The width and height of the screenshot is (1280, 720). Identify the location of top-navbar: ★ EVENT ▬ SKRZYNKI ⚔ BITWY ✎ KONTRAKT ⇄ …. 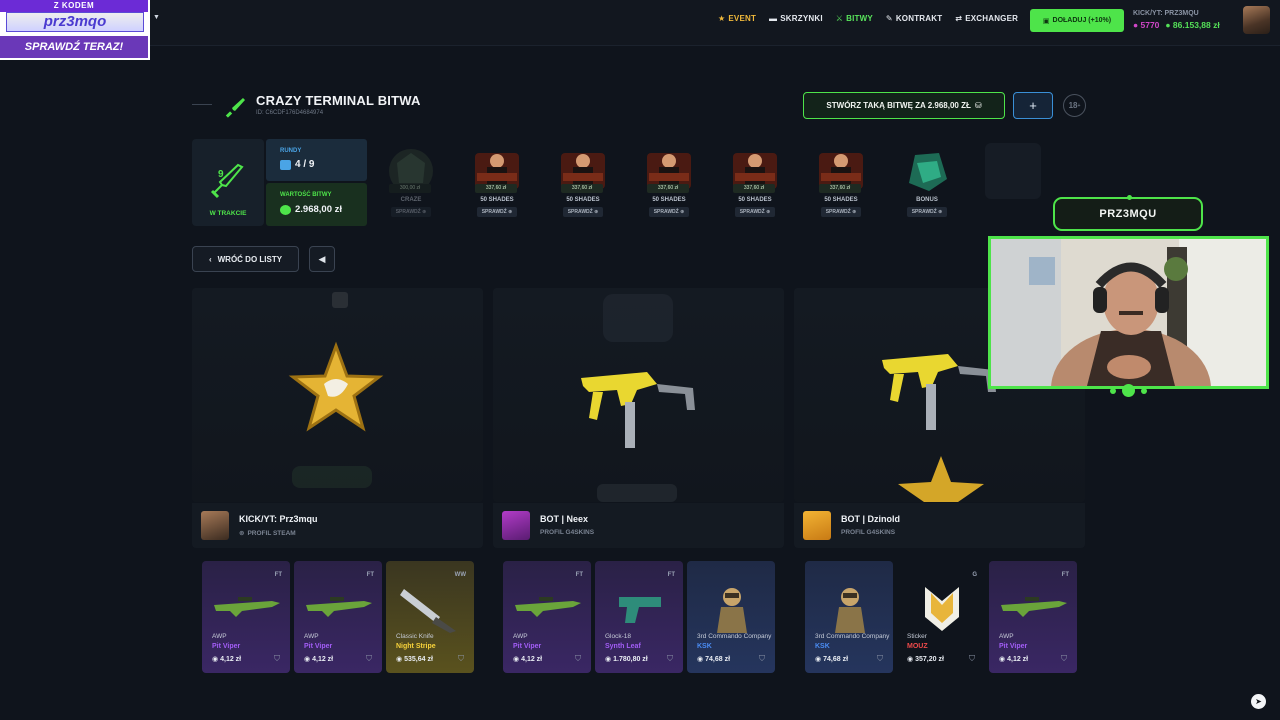
(640, 23).